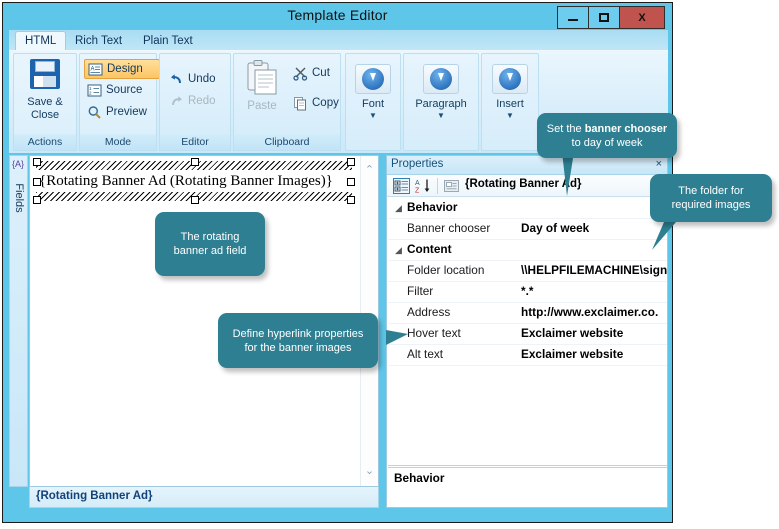 This screenshot has height=529, width=779. I want to click on group-box: Save & Close, so click(45, 93).